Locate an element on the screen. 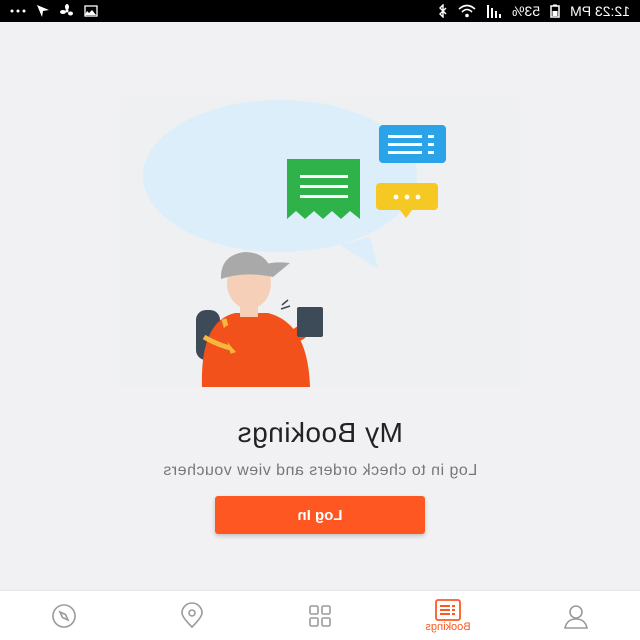 Image resolution: width=640 pixels, height=640 pixels. status-time: 12:23 PM is located at coordinates (600, 11).